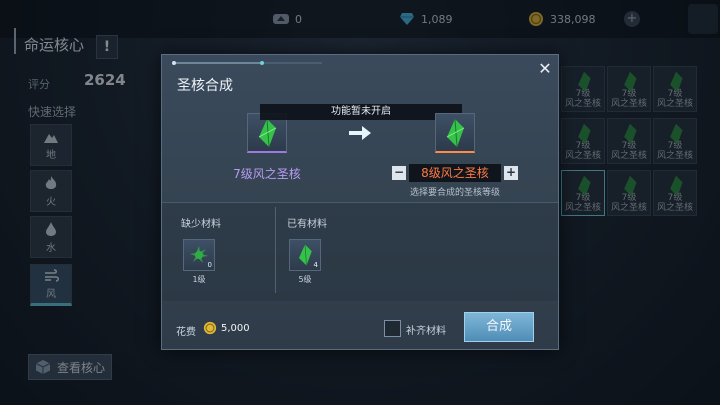  I want to click on arrow-right-icon, so click(360, 133).